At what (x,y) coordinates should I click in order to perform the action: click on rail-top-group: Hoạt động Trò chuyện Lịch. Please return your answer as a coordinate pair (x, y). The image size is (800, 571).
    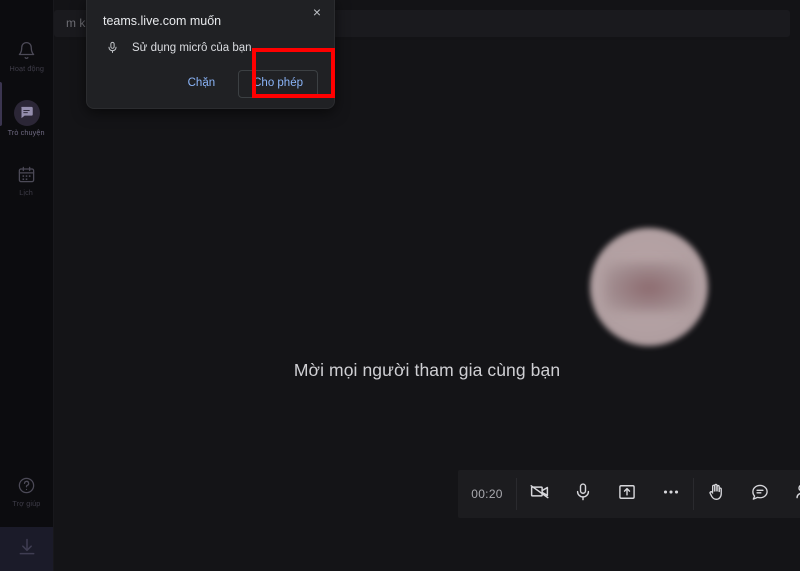
    Looking at the image, I should click on (26, 108).